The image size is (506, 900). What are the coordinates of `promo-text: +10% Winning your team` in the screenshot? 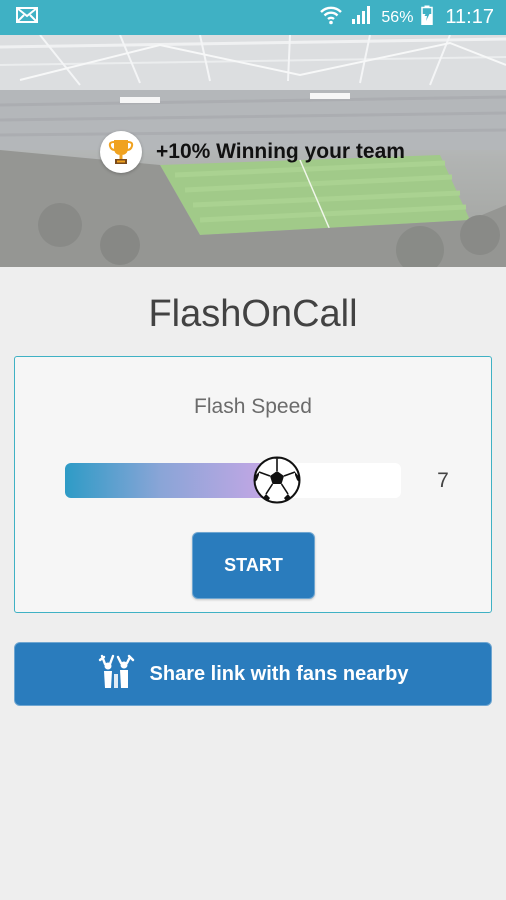 It's located at (280, 151).